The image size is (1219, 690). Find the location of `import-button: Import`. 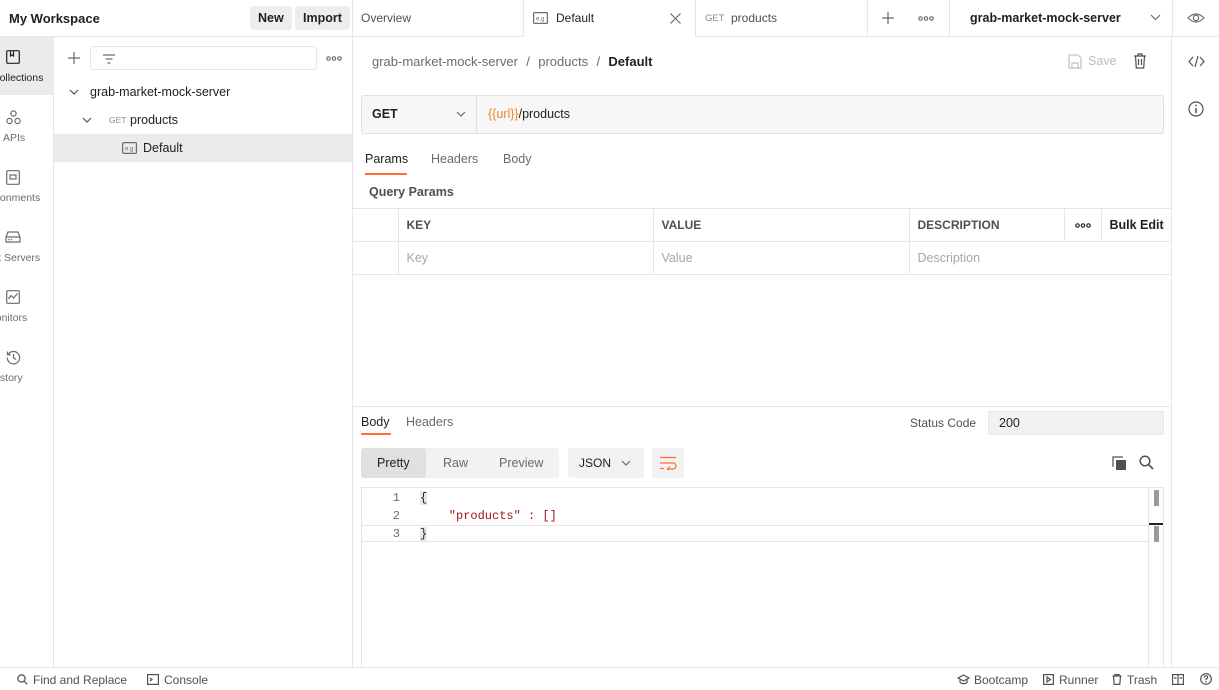

import-button: Import is located at coordinates (322, 18).